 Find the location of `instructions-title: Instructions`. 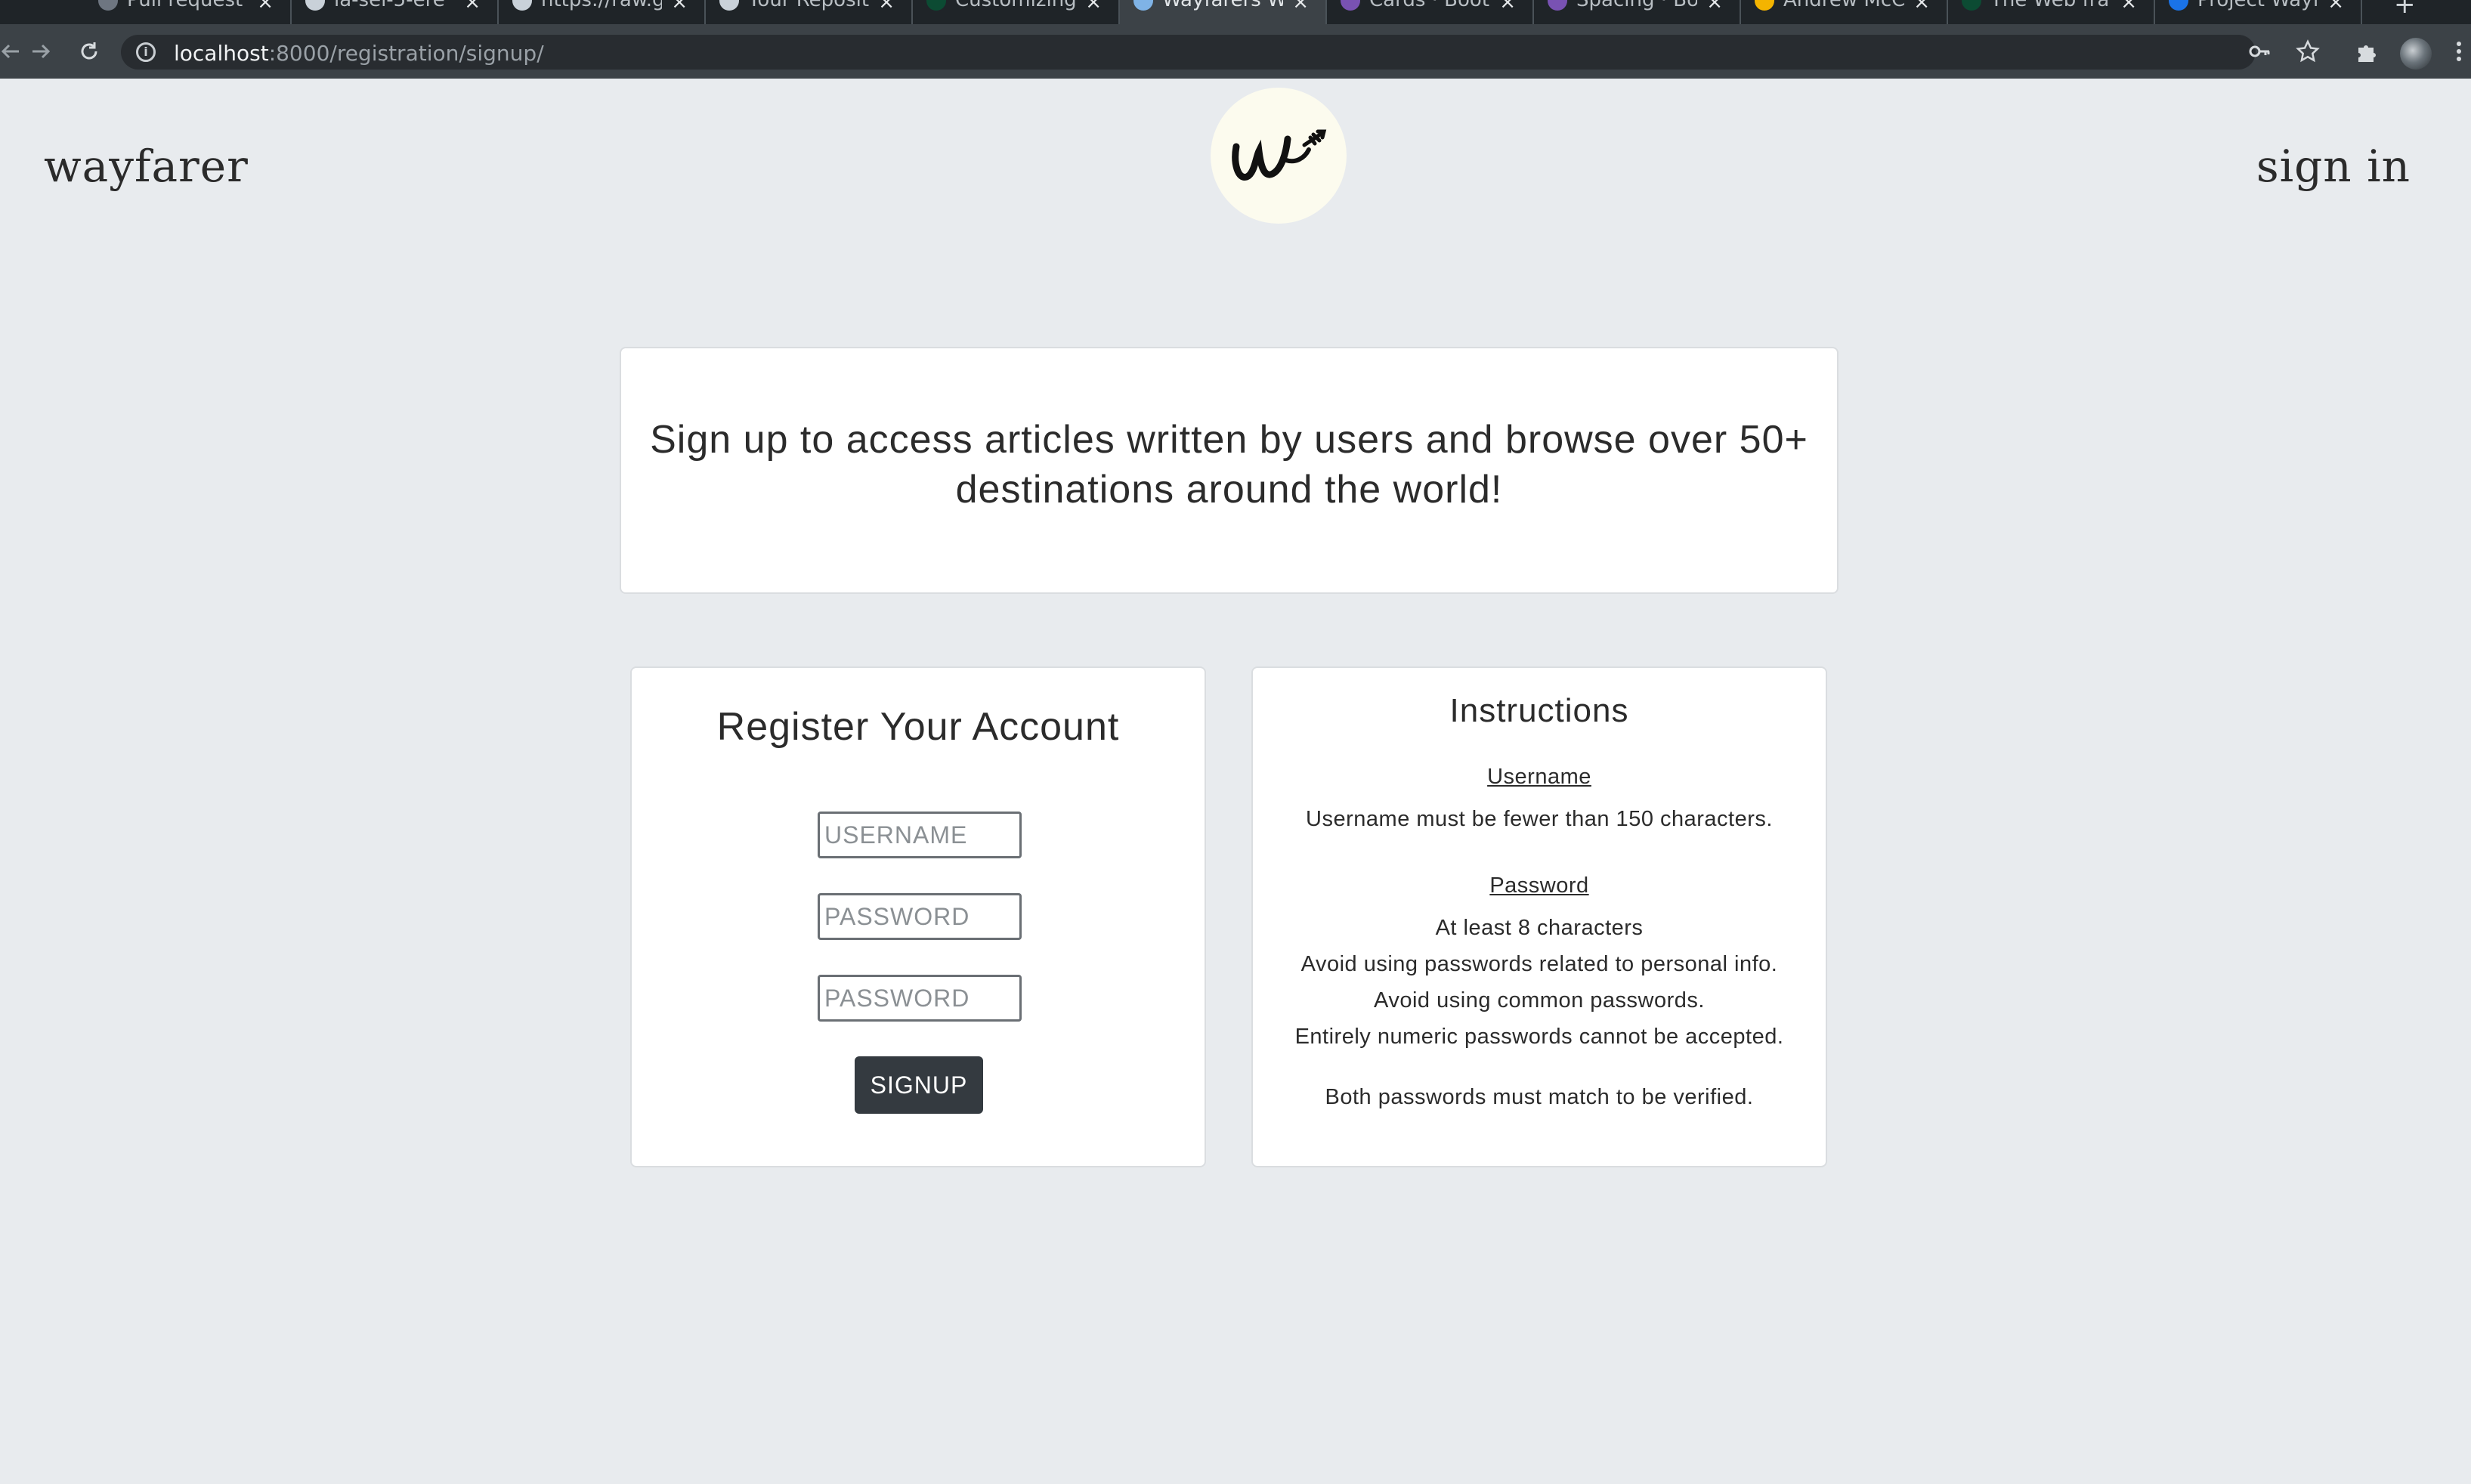

instructions-title: Instructions is located at coordinates (1539, 710).